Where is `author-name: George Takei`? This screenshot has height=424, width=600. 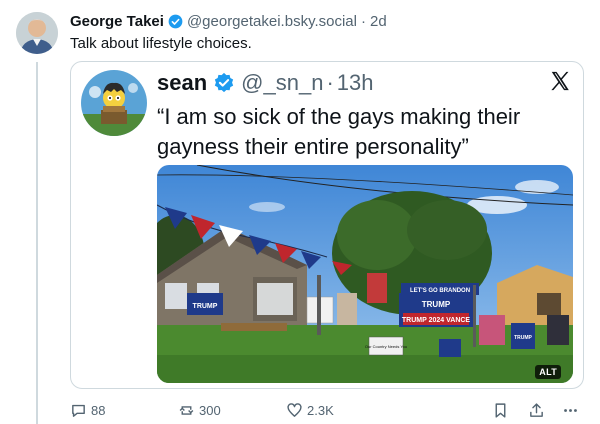
author-name: George Takei is located at coordinates (117, 21).